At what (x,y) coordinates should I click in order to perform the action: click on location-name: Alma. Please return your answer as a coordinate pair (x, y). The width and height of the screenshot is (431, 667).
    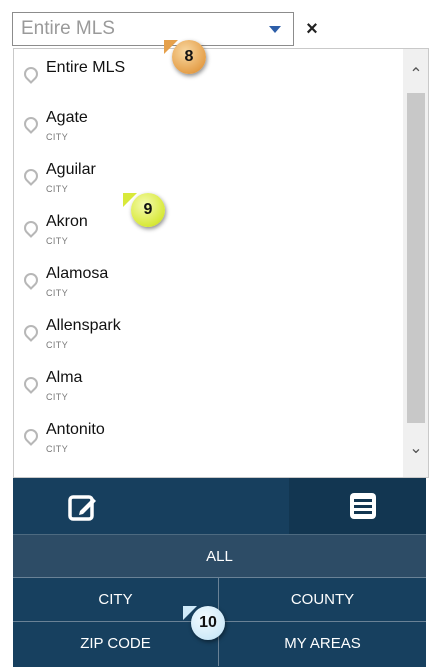
    Looking at the image, I should click on (64, 377).